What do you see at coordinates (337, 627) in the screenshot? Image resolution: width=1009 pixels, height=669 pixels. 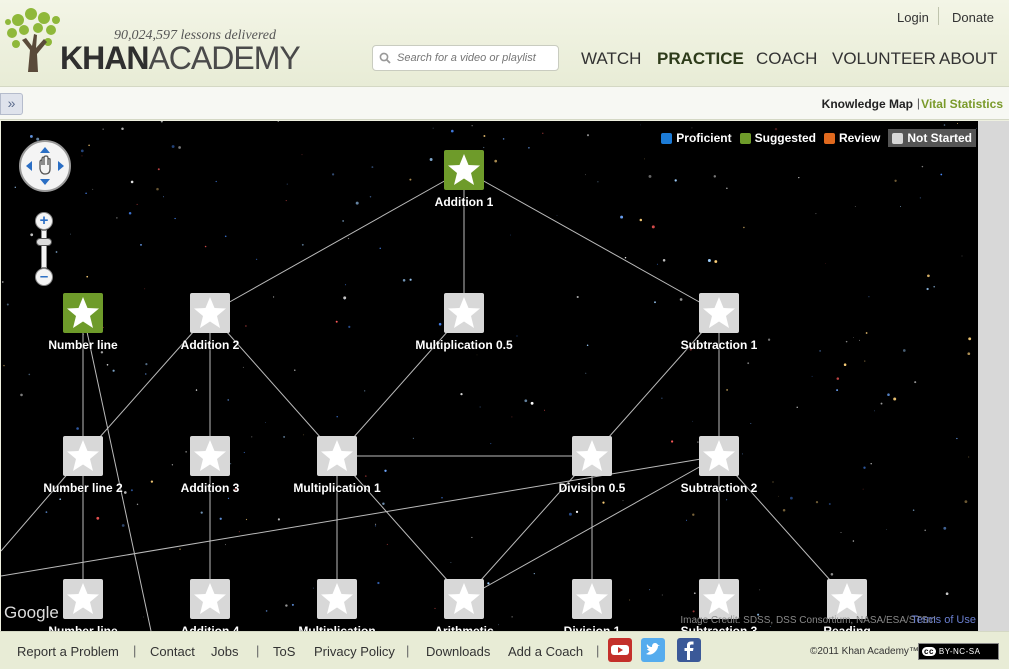 I see `exercise-label: Multiplication` at bounding box center [337, 627].